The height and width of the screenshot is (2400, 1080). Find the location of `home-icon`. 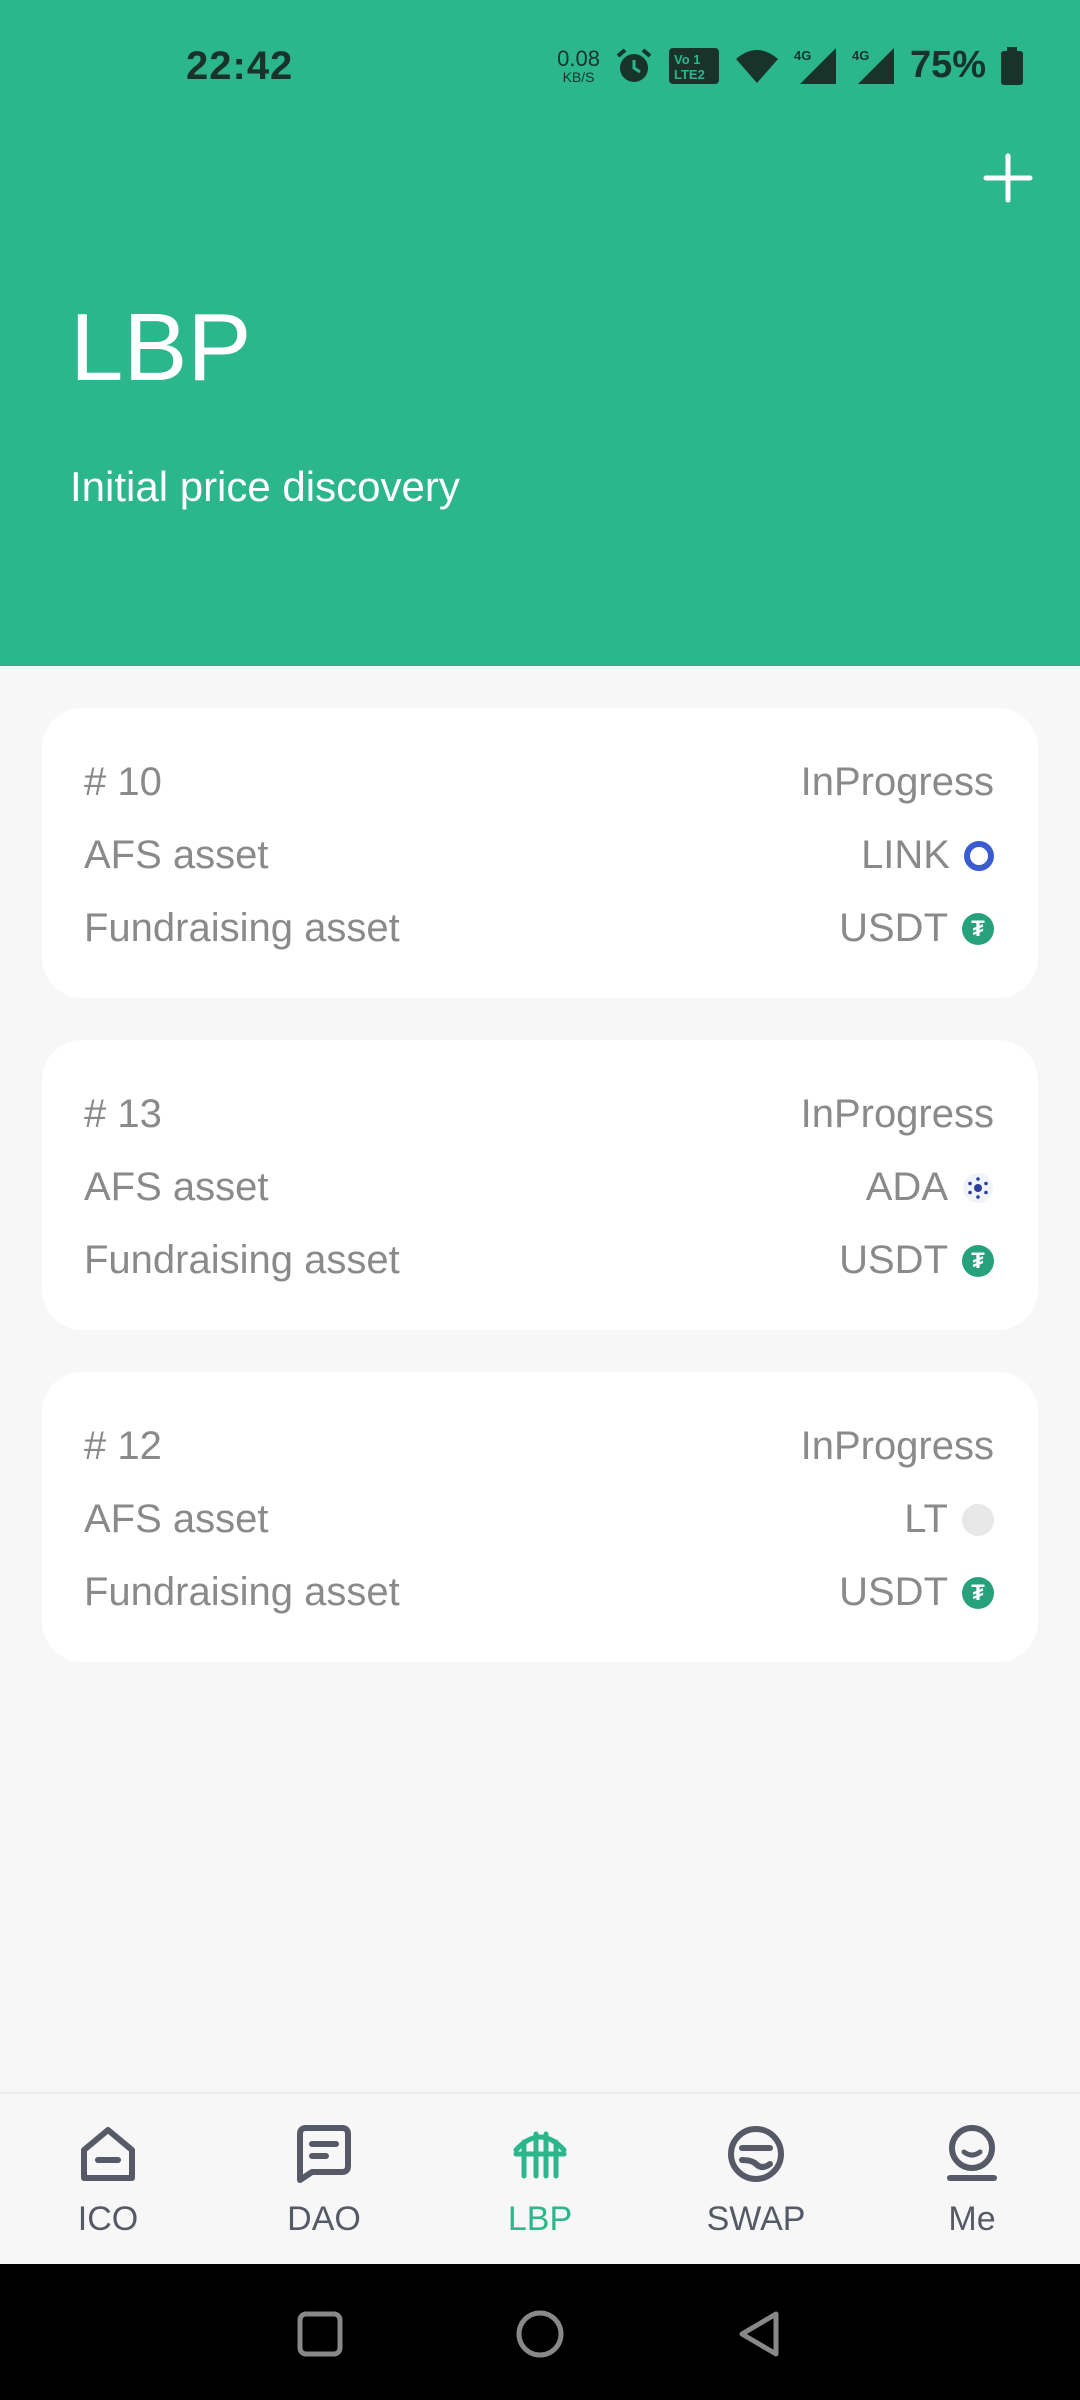

home-icon is located at coordinates (540, 2334).